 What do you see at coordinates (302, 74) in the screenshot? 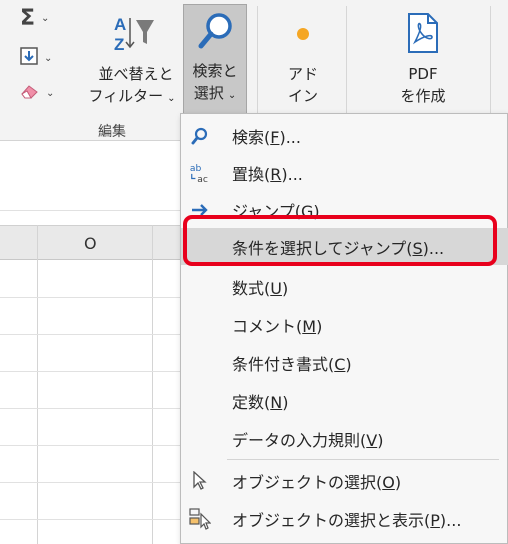
I see `addins-label-1: アド` at bounding box center [302, 74].